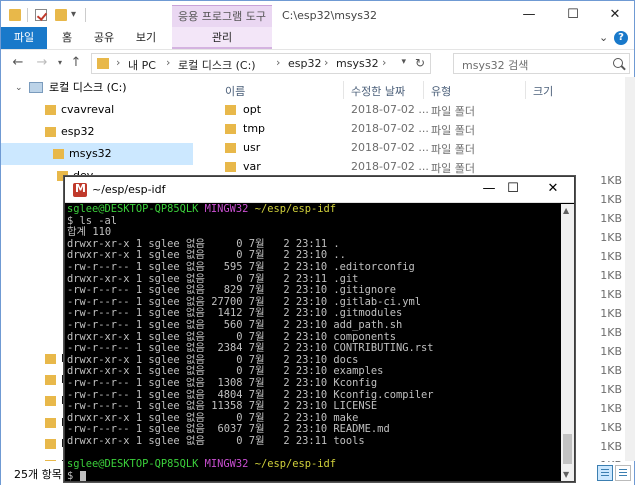  I want to click on nav-item-local-disk: ⌄ 로컬 디스크 (C:), so click(97, 88).